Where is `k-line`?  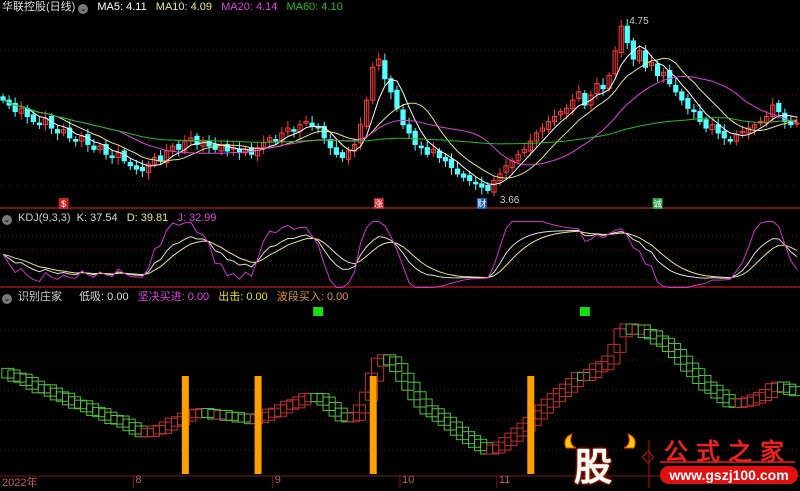
k-line is located at coordinates (400, 254).